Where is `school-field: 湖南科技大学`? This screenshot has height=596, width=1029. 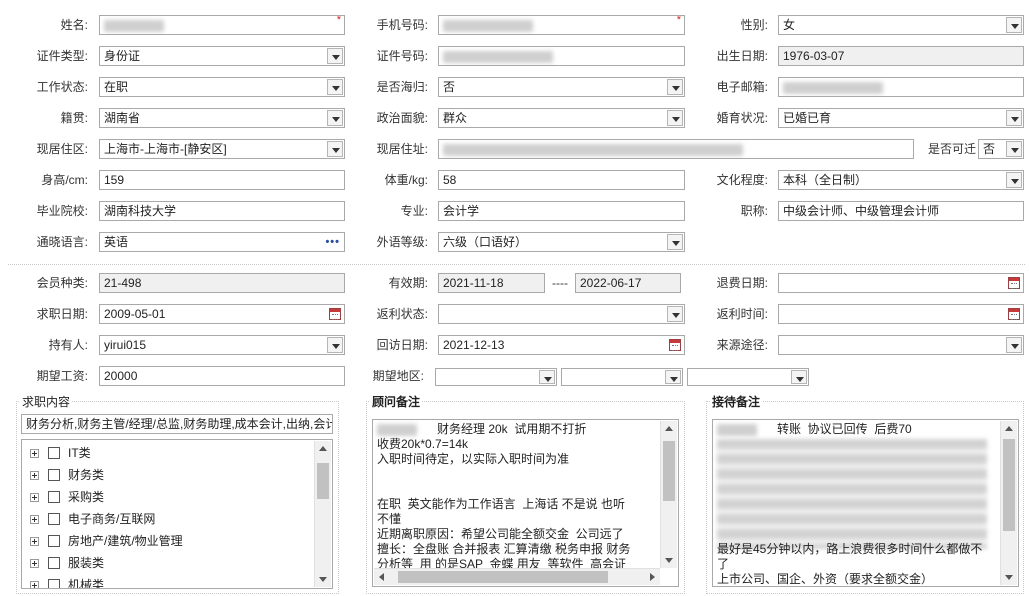 school-field: 湖南科技大学 is located at coordinates (222, 211).